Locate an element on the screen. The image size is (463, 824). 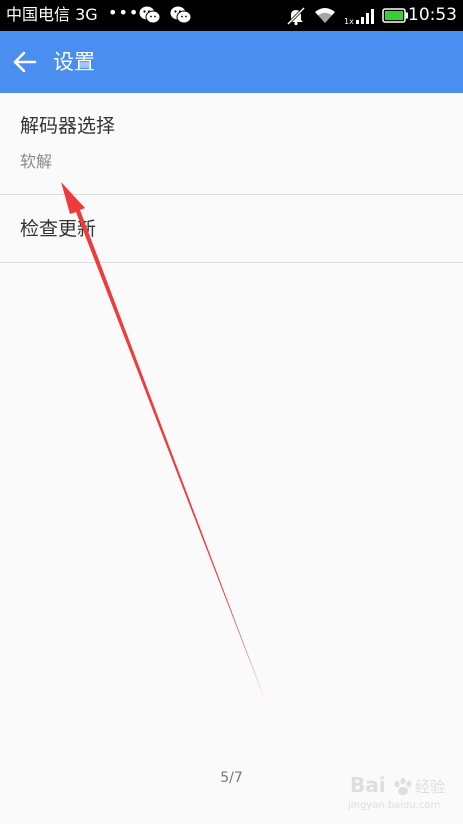
app-toolbar: 设置 is located at coordinates (231, 62).